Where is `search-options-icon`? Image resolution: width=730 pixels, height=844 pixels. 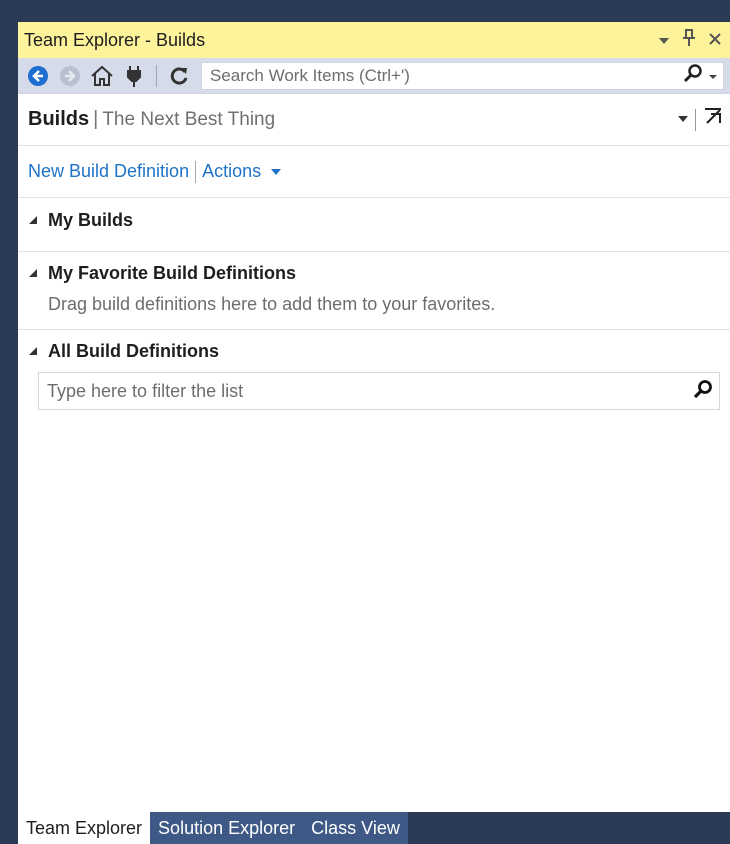
search-options-icon is located at coordinates (713, 76).